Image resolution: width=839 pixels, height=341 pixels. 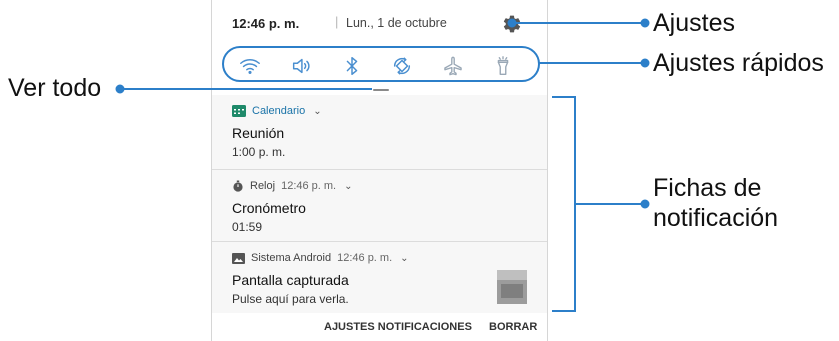 I want to click on stopwatch-icon, so click(x=238, y=186).